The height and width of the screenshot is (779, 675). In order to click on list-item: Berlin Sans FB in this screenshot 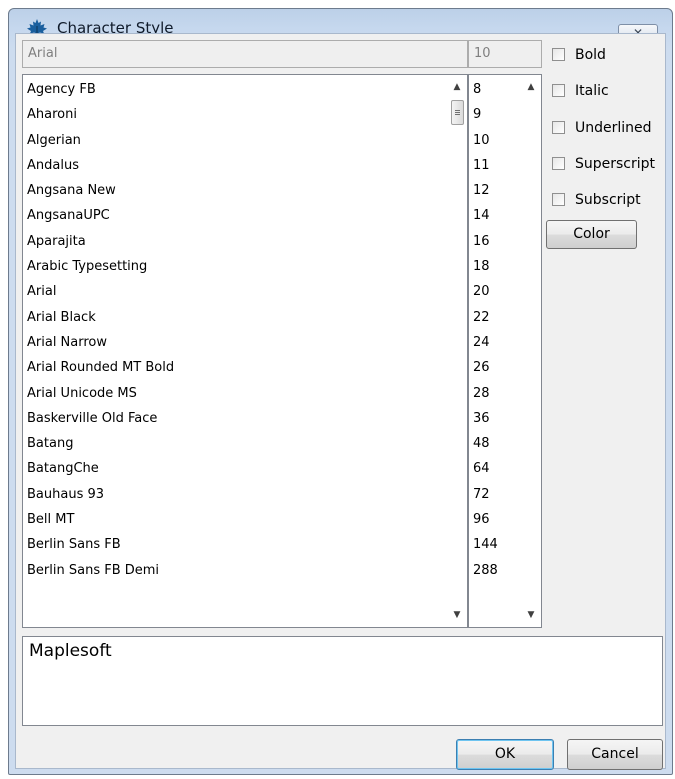, I will do `click(235, 544)`.